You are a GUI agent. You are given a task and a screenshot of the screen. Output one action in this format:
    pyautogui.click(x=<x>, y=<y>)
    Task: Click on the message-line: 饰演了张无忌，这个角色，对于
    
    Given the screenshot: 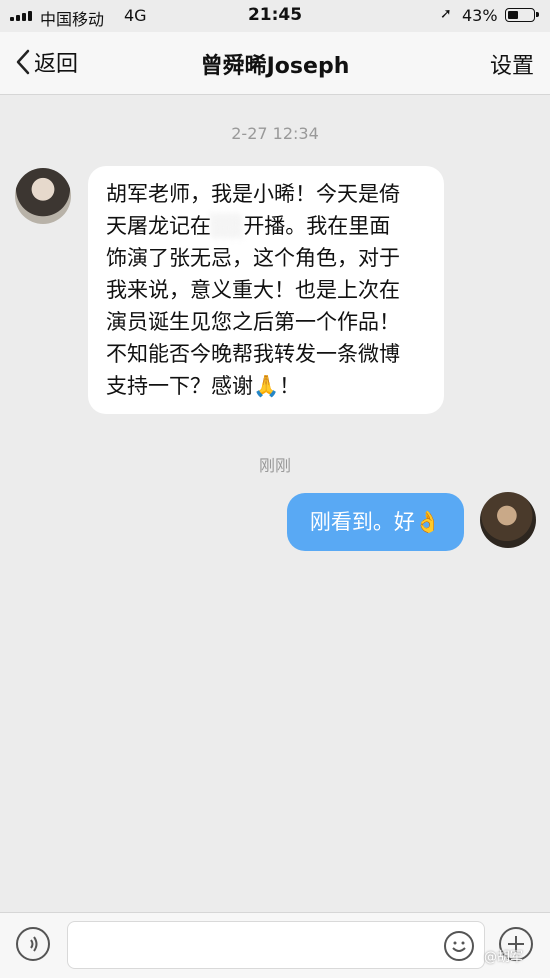 What is the action you would take?
    pyautogui.click(x=253, y=258)
    